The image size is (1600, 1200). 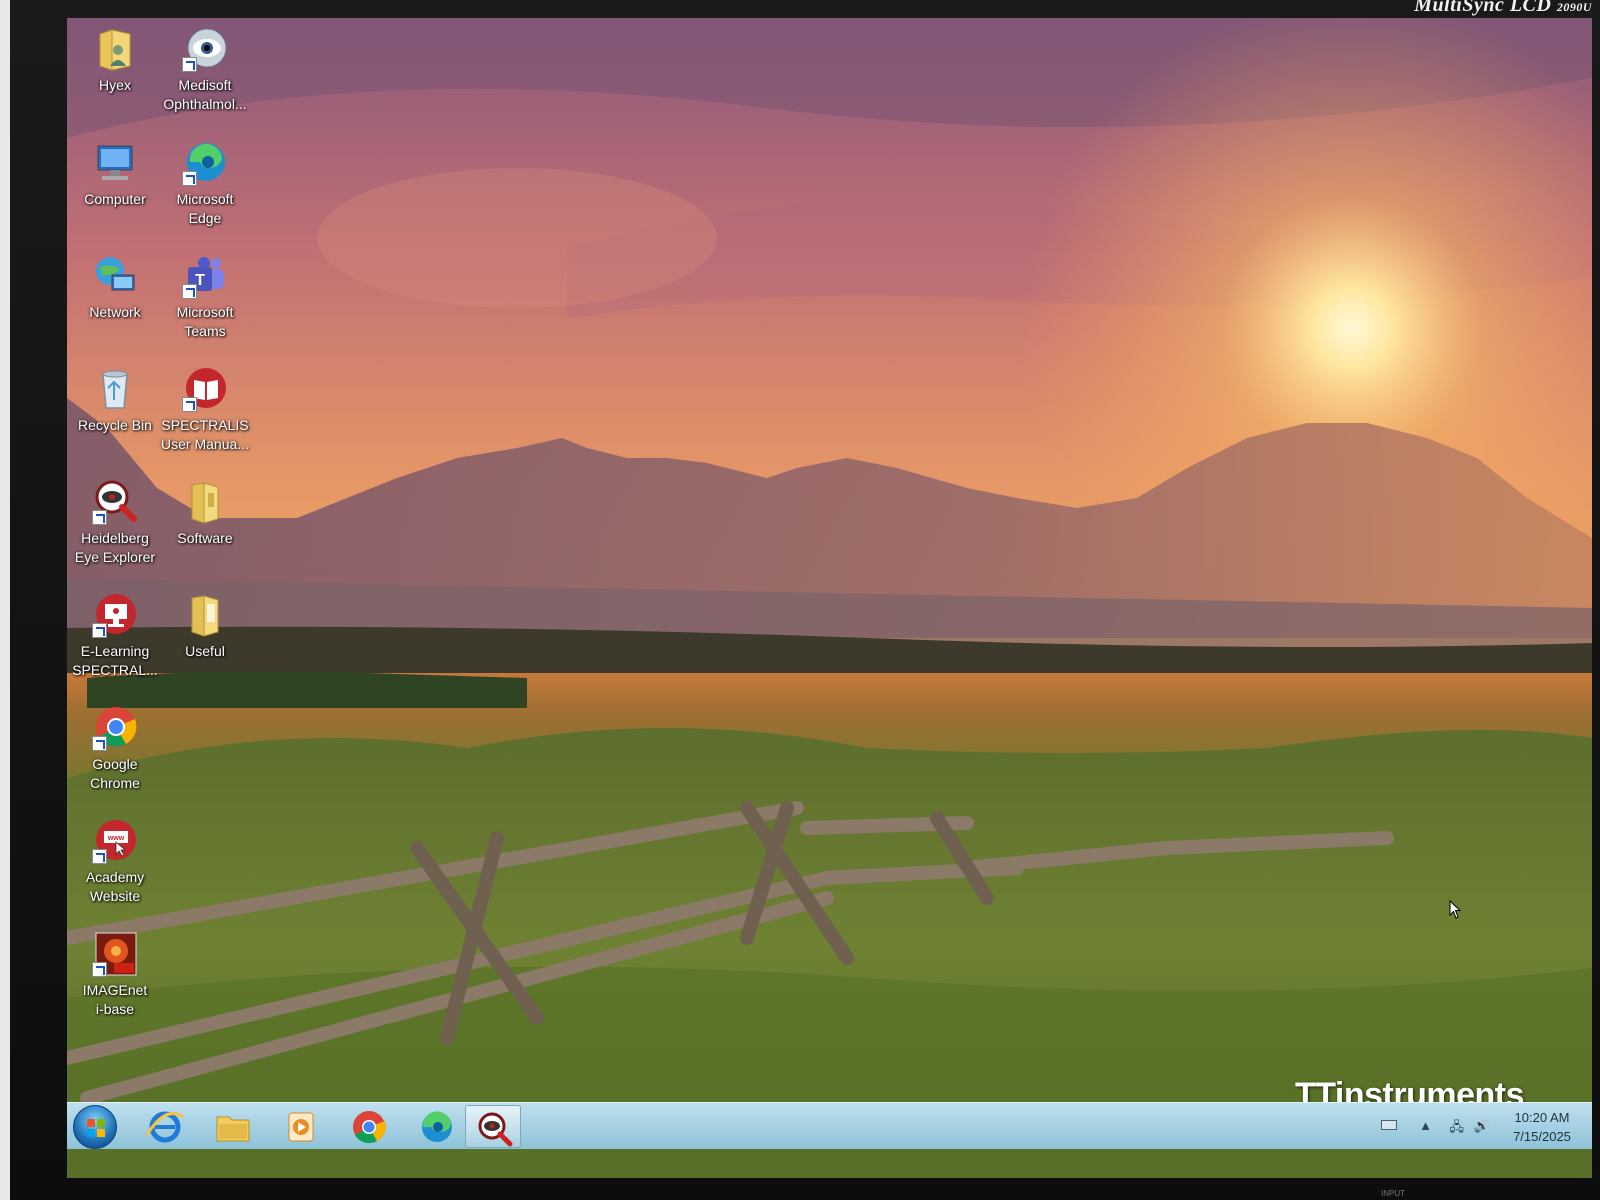 I want to click on icon-label: Heidelberg Eye Explorer, so click(x=115, y=547).